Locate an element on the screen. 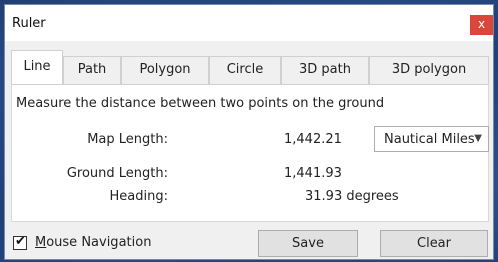 Image resolution: width=498 pixels, height=262 pixels. title-bar: Ruler x is located at coordinates (249, 23).